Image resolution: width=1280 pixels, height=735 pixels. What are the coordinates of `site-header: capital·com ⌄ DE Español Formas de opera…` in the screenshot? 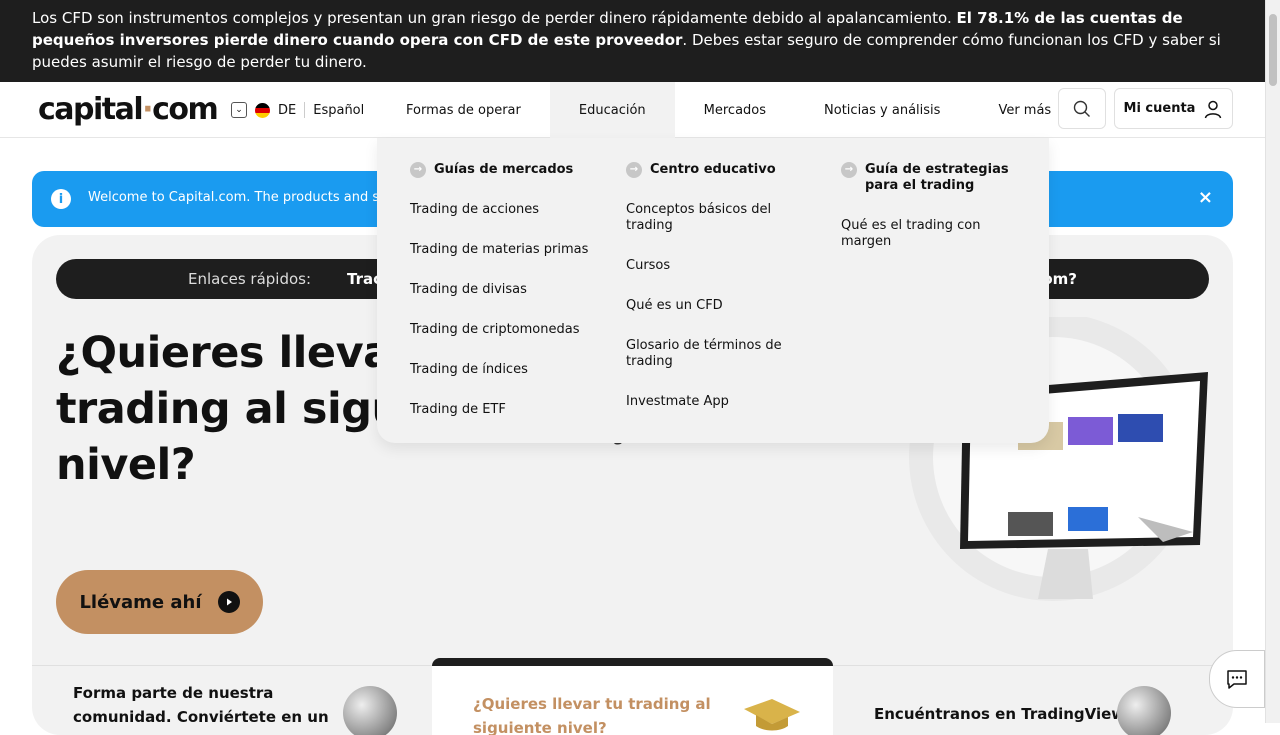 It's located at (632, 110).